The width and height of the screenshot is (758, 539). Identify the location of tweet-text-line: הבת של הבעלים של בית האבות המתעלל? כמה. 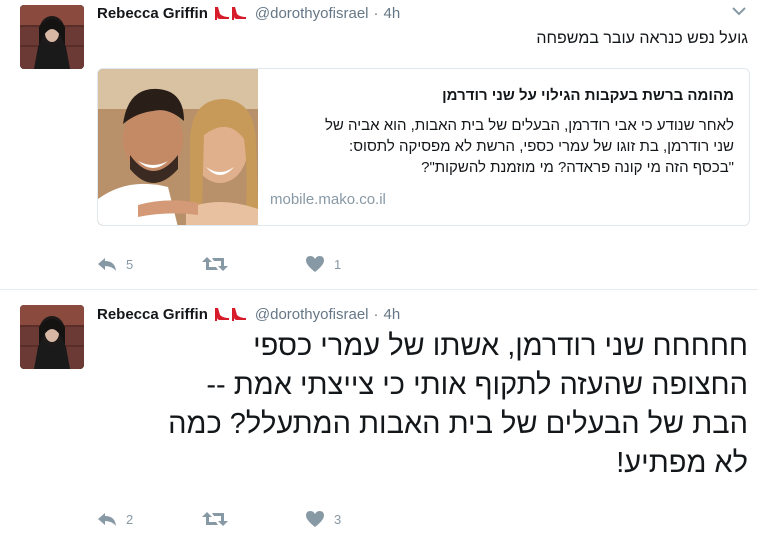
(458, 424).